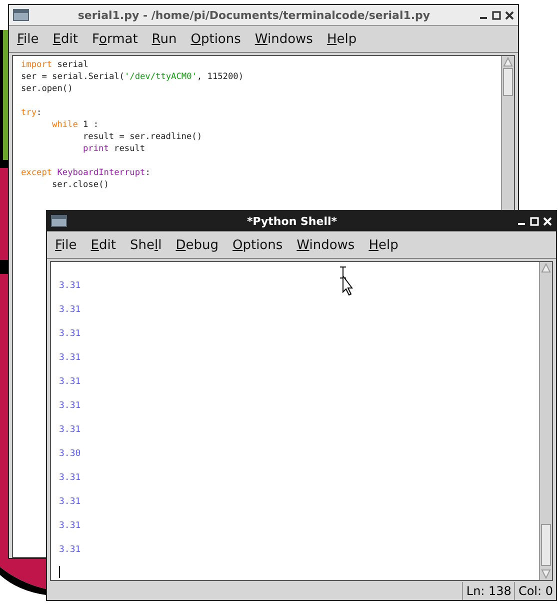  What do you see at coordinates (346, 281) in the screenshot?
I see `mouse-pointer-icon` at bounding box center [346, 281].